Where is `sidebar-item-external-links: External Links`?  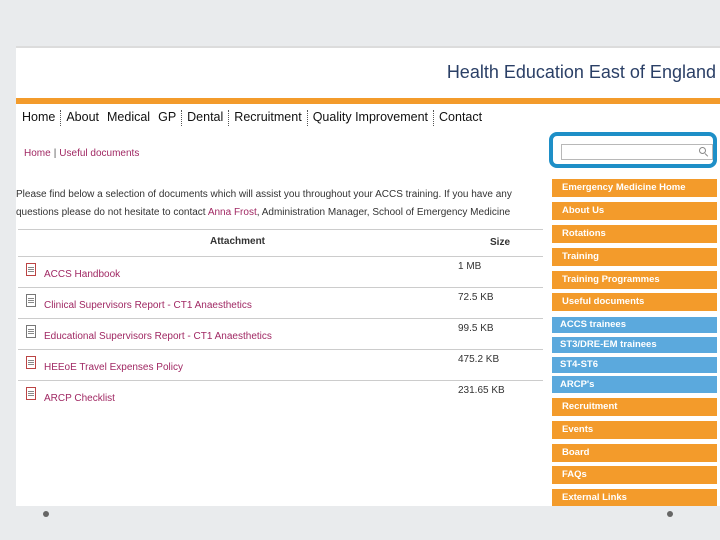
sidebar-item-external-links: External Links is located at coordinates (634, 497).